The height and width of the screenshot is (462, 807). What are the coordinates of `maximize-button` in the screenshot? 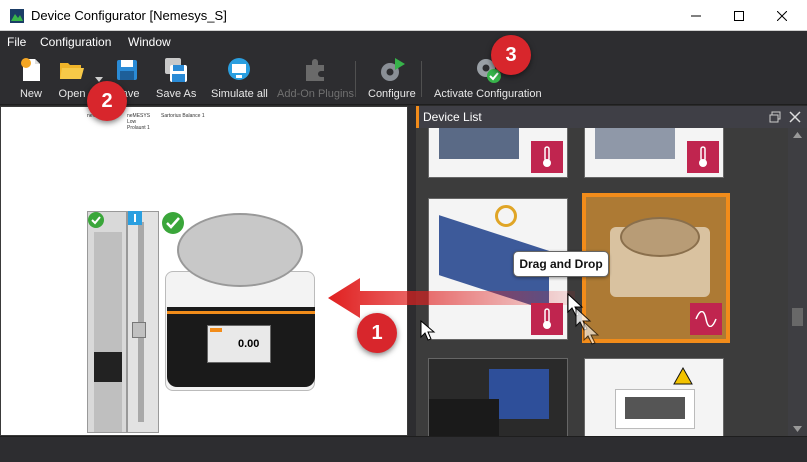 It's located at (738, 15).